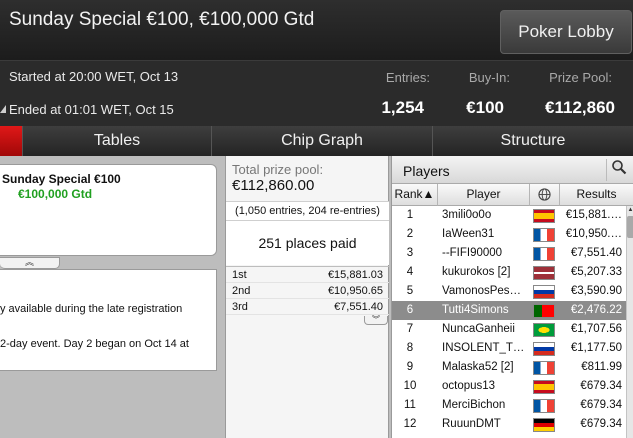 The width and height of the screenshot is (633, 438). What do you see at coordinates (410, 329) in the screenshot?
I see `player-rank: 7` at bounding box center [410, 329].